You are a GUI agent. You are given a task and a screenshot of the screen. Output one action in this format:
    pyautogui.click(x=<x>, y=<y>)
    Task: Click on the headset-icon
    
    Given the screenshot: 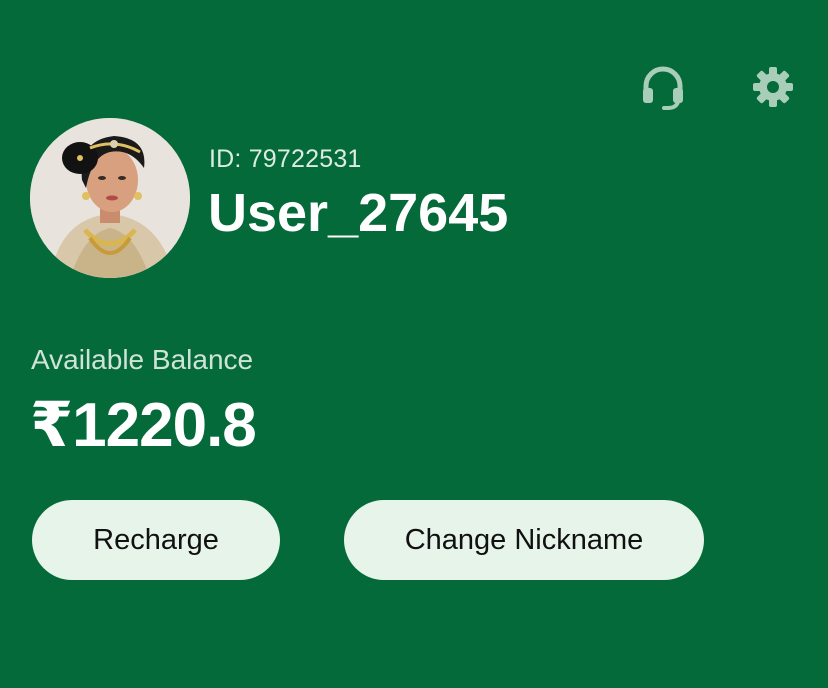 What is the action you would take?
    pyautogui.click(x=663, y=87)
    